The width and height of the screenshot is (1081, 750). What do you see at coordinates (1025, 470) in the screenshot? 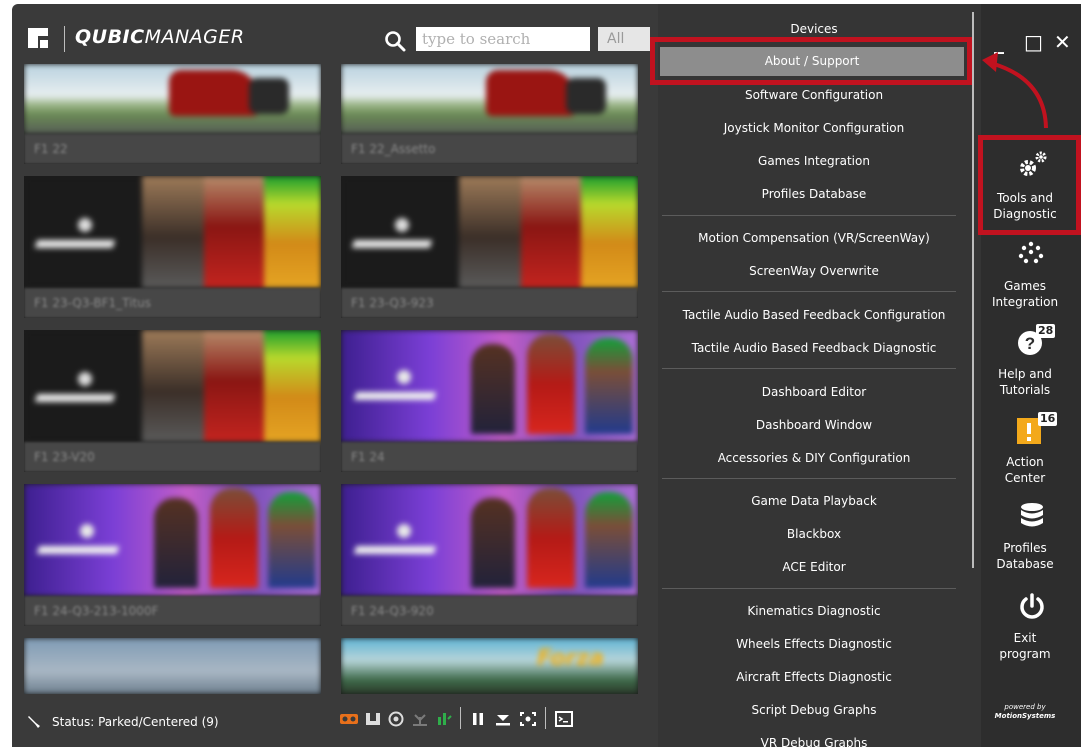
I see `action-center-label: Action Center` at bounding box center [1025, 470].